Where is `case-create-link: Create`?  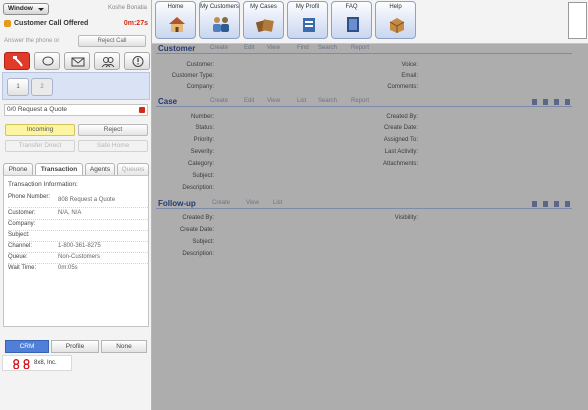
case-create-link: Create is located at coordinates (219, 101).